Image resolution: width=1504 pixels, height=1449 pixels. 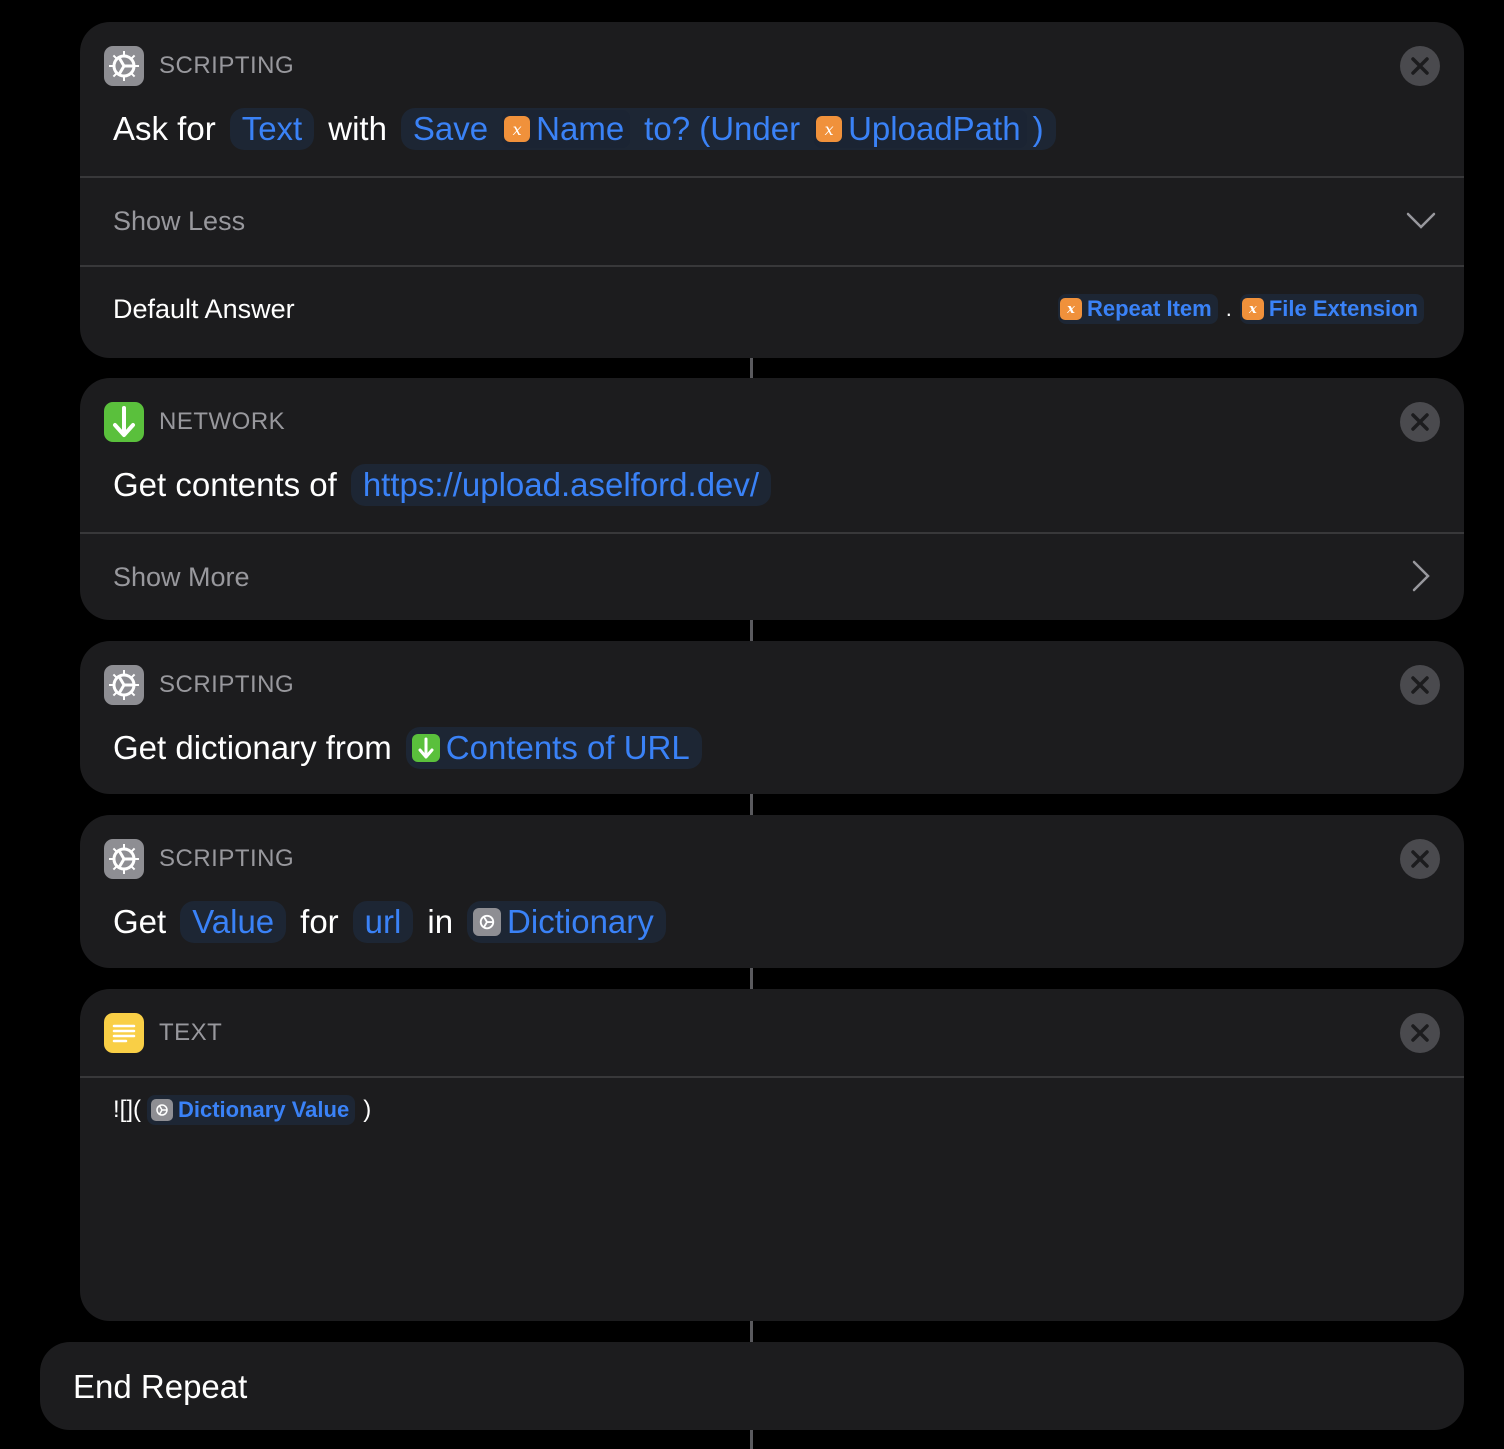 I want to click on end-repeat-block: End Repeat, so click(x=752, y=1386).